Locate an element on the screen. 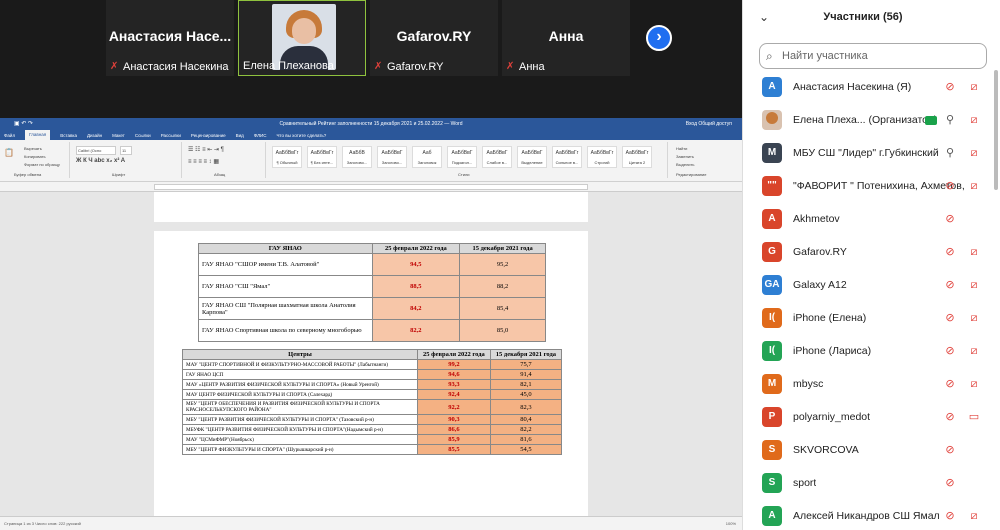 The height and width of the screenshot is (530, 1000). participant-row: G Gafarov.RY ⊘ ⧄ is located at coordinates (868, 253).